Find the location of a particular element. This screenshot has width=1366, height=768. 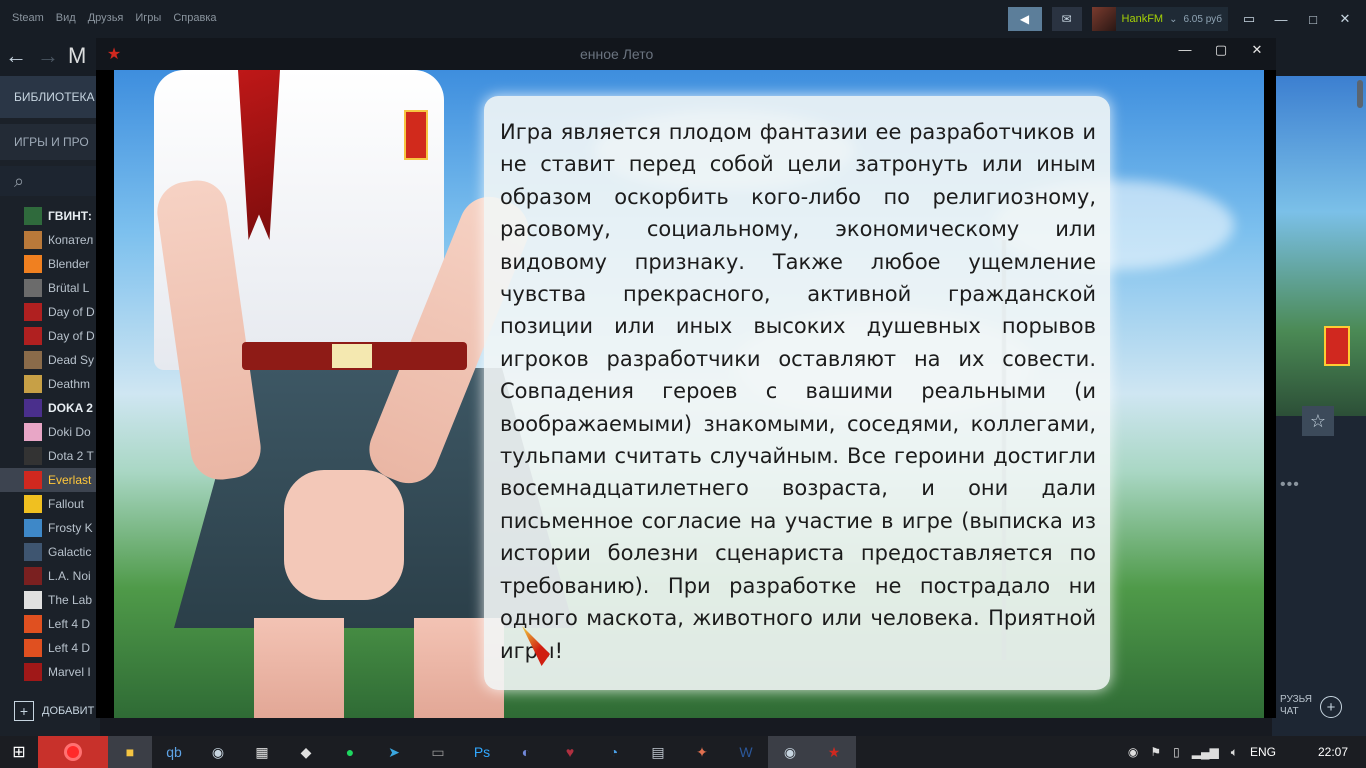

game-list-item: Brütal L is located at coordinates (50, 288).